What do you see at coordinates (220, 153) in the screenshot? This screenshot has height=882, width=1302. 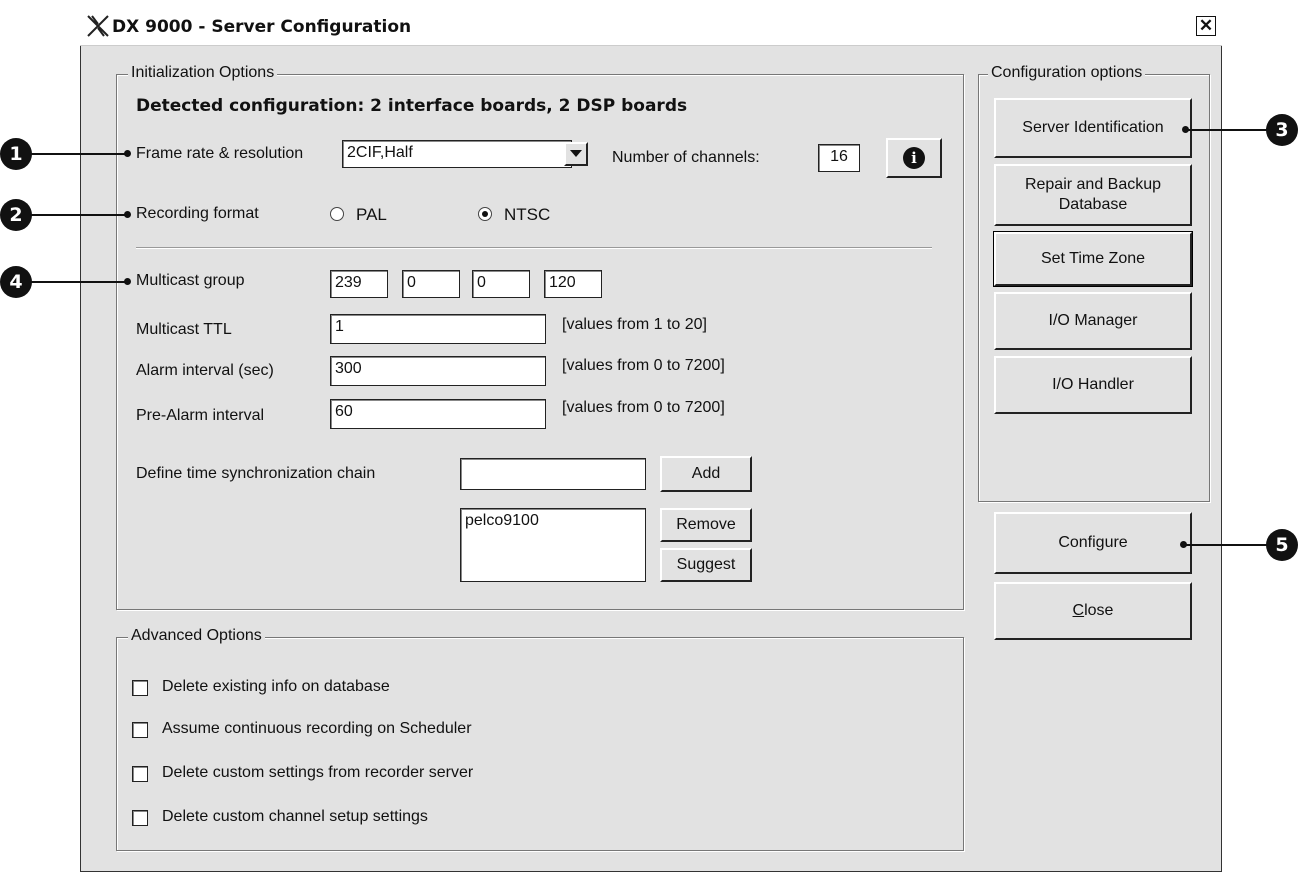 I see `frame-rate-label: Frame rate & resolution` at bounding box center [220, 153].